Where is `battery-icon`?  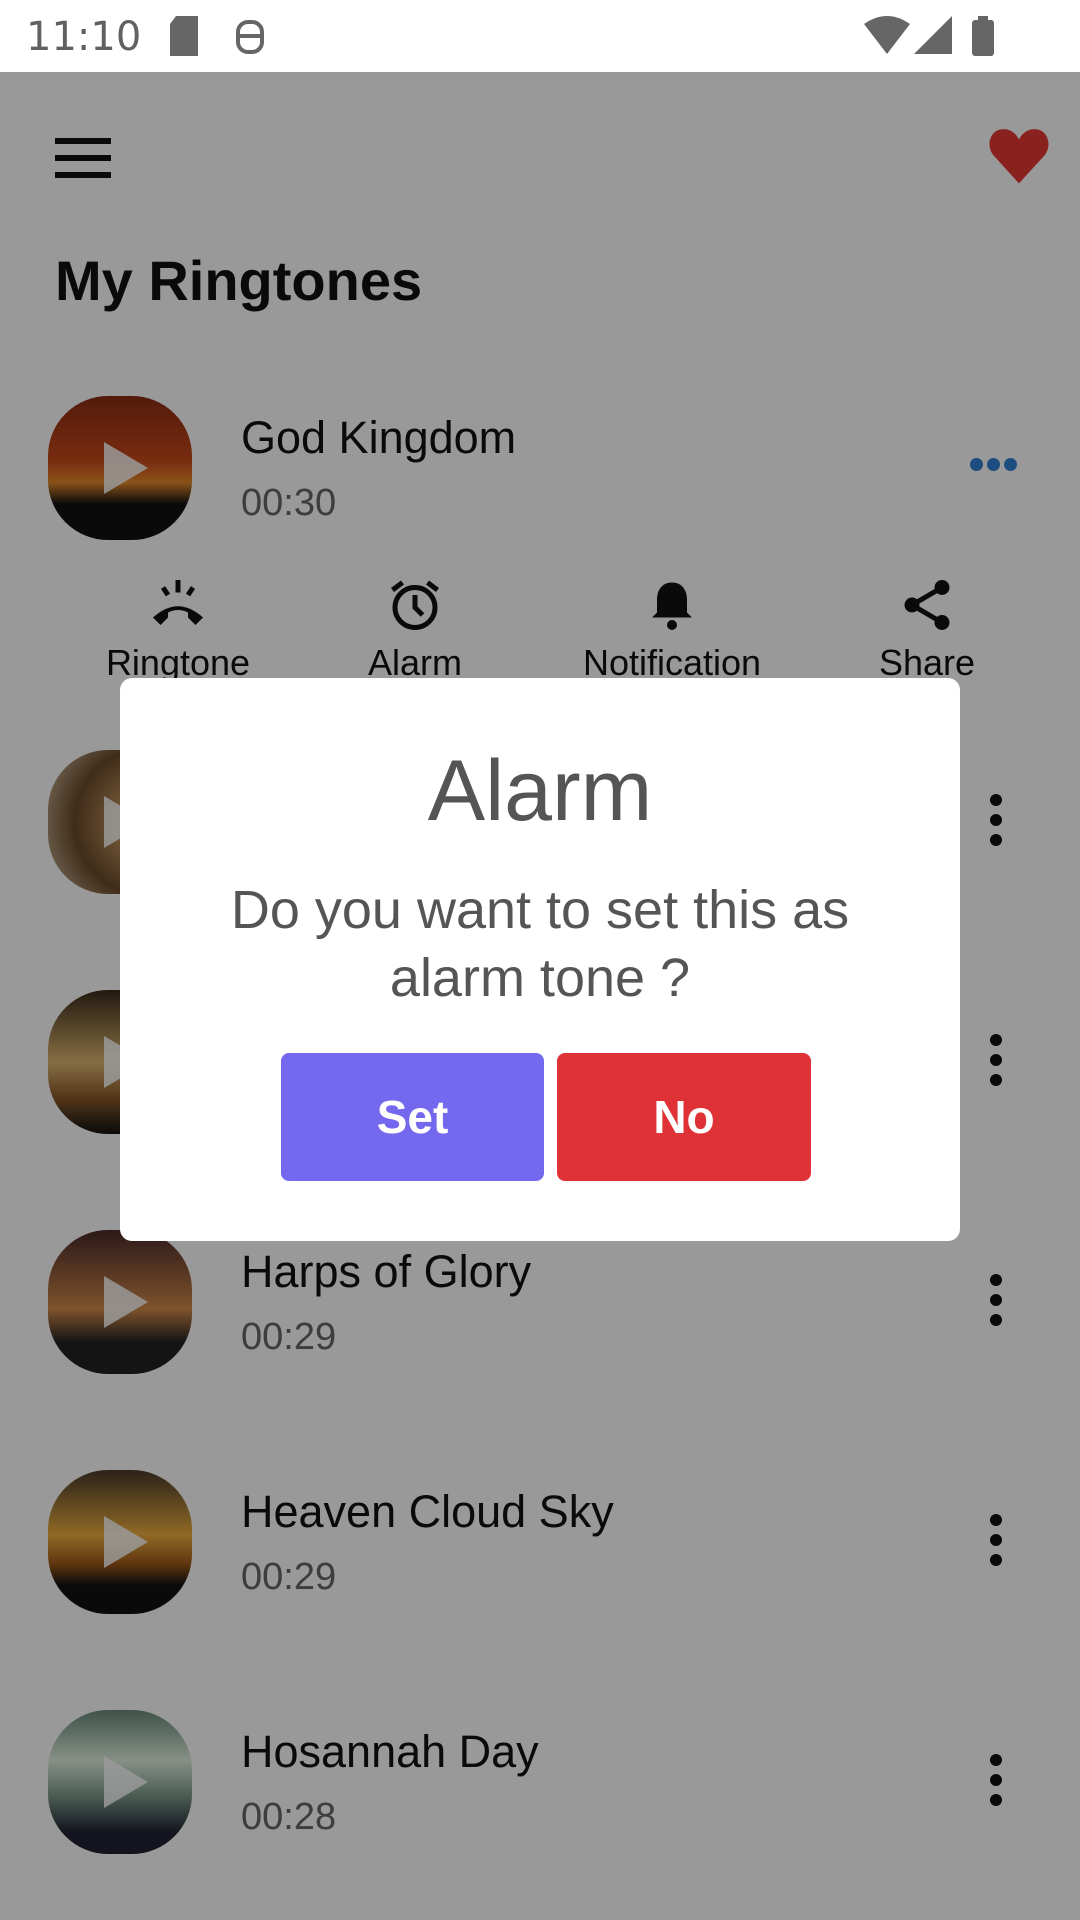
battery-icon is located at coordinates (983, 36).